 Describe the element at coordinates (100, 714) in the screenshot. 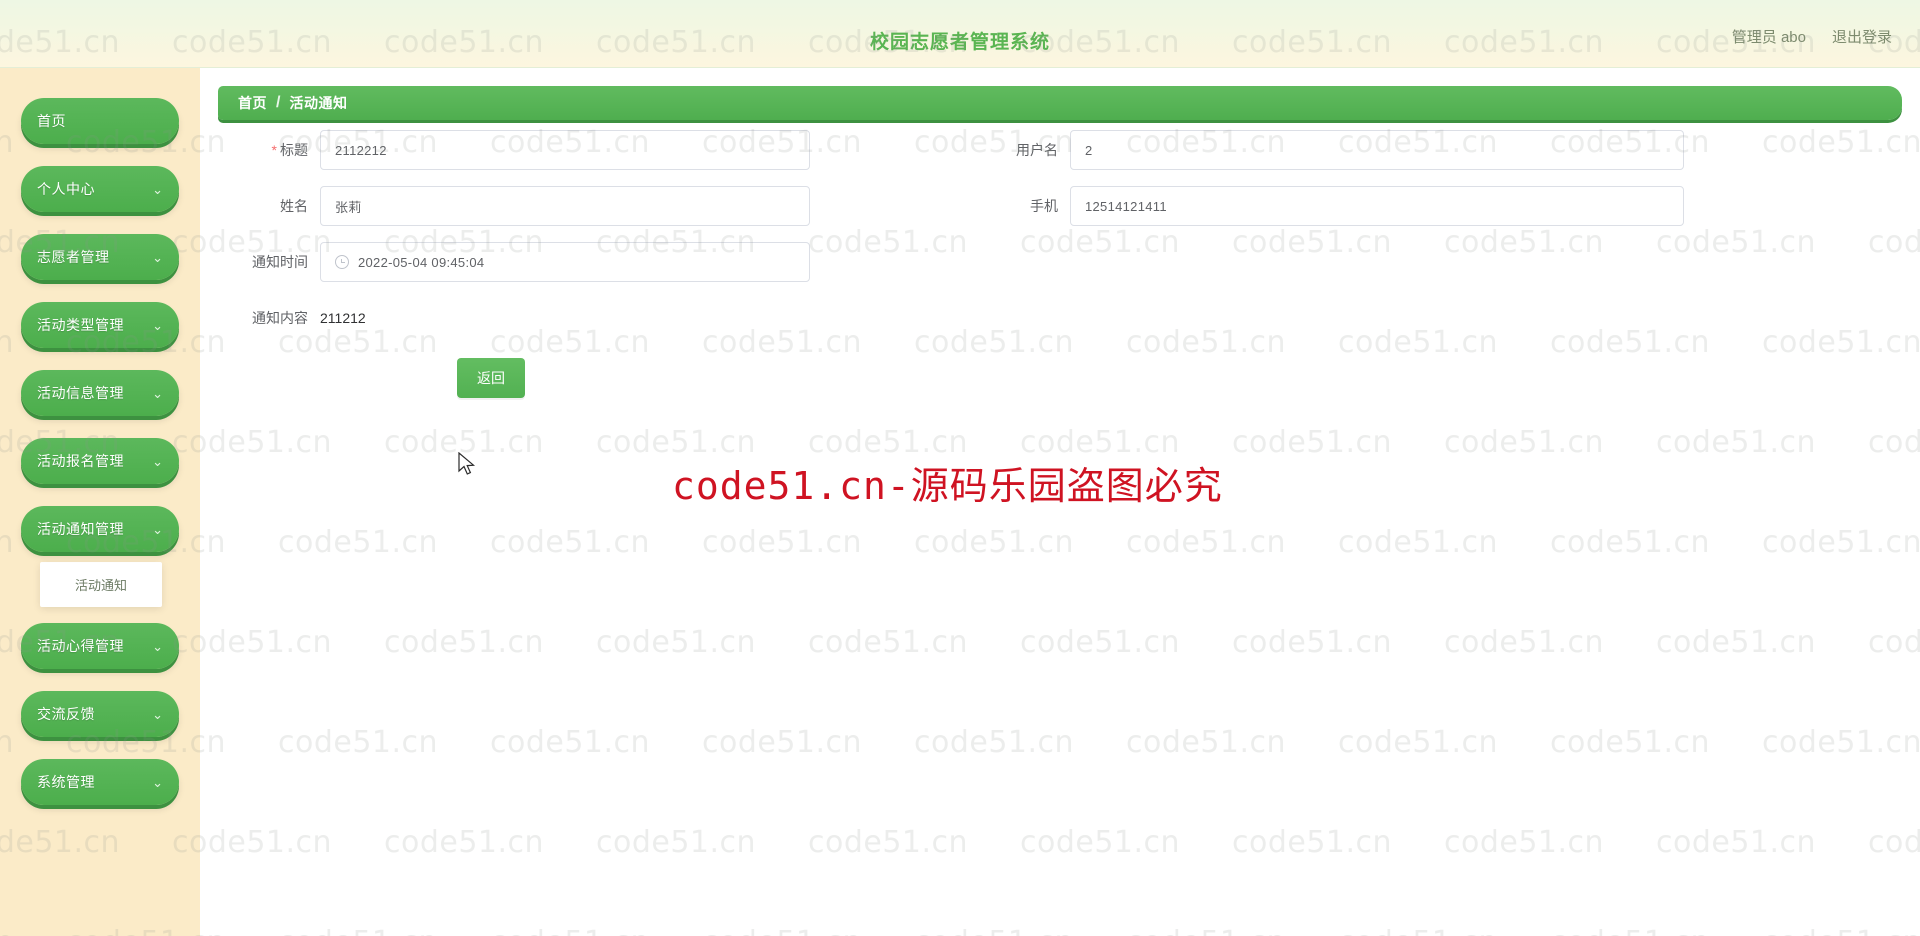

I see `sidebar-item-feedback: 交流反馈 ⌄` at that location.